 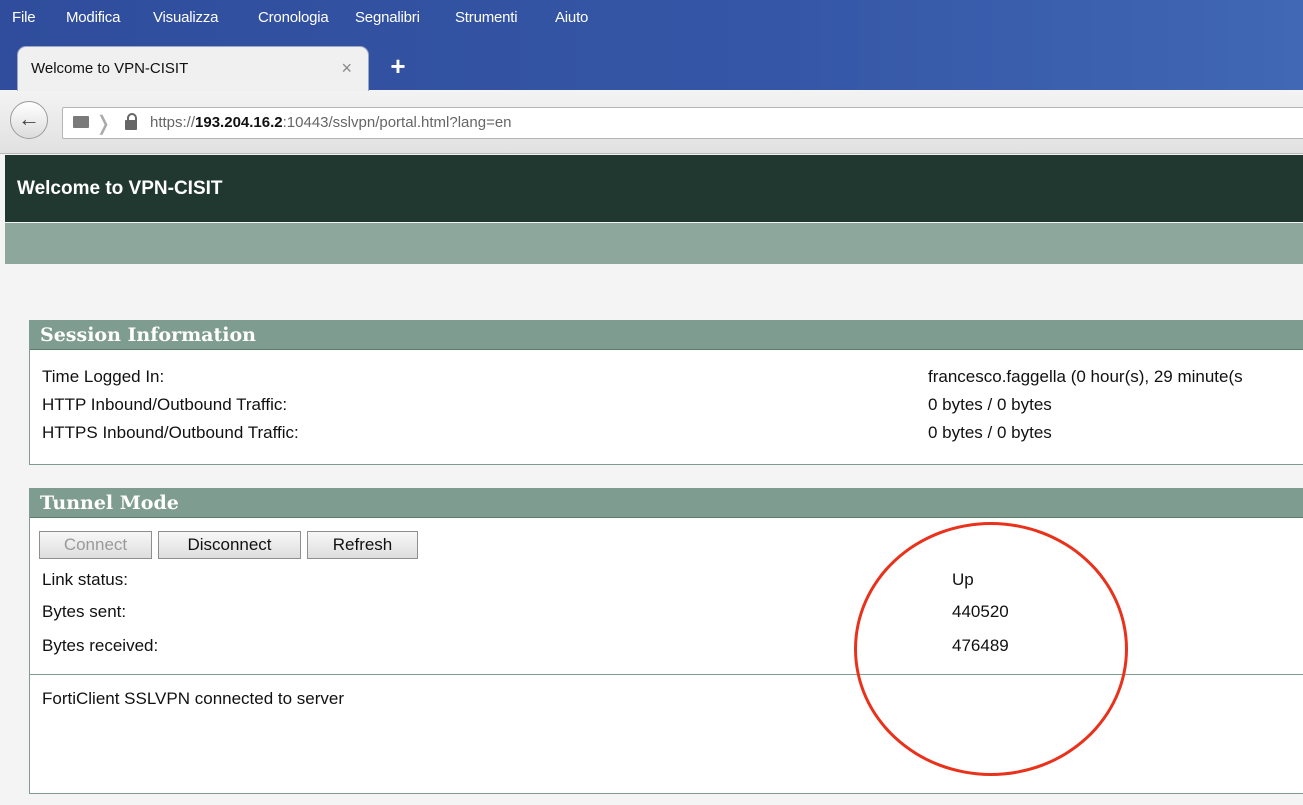 I want to click on link-status-label: Link status:, so click(x=85, y=579).